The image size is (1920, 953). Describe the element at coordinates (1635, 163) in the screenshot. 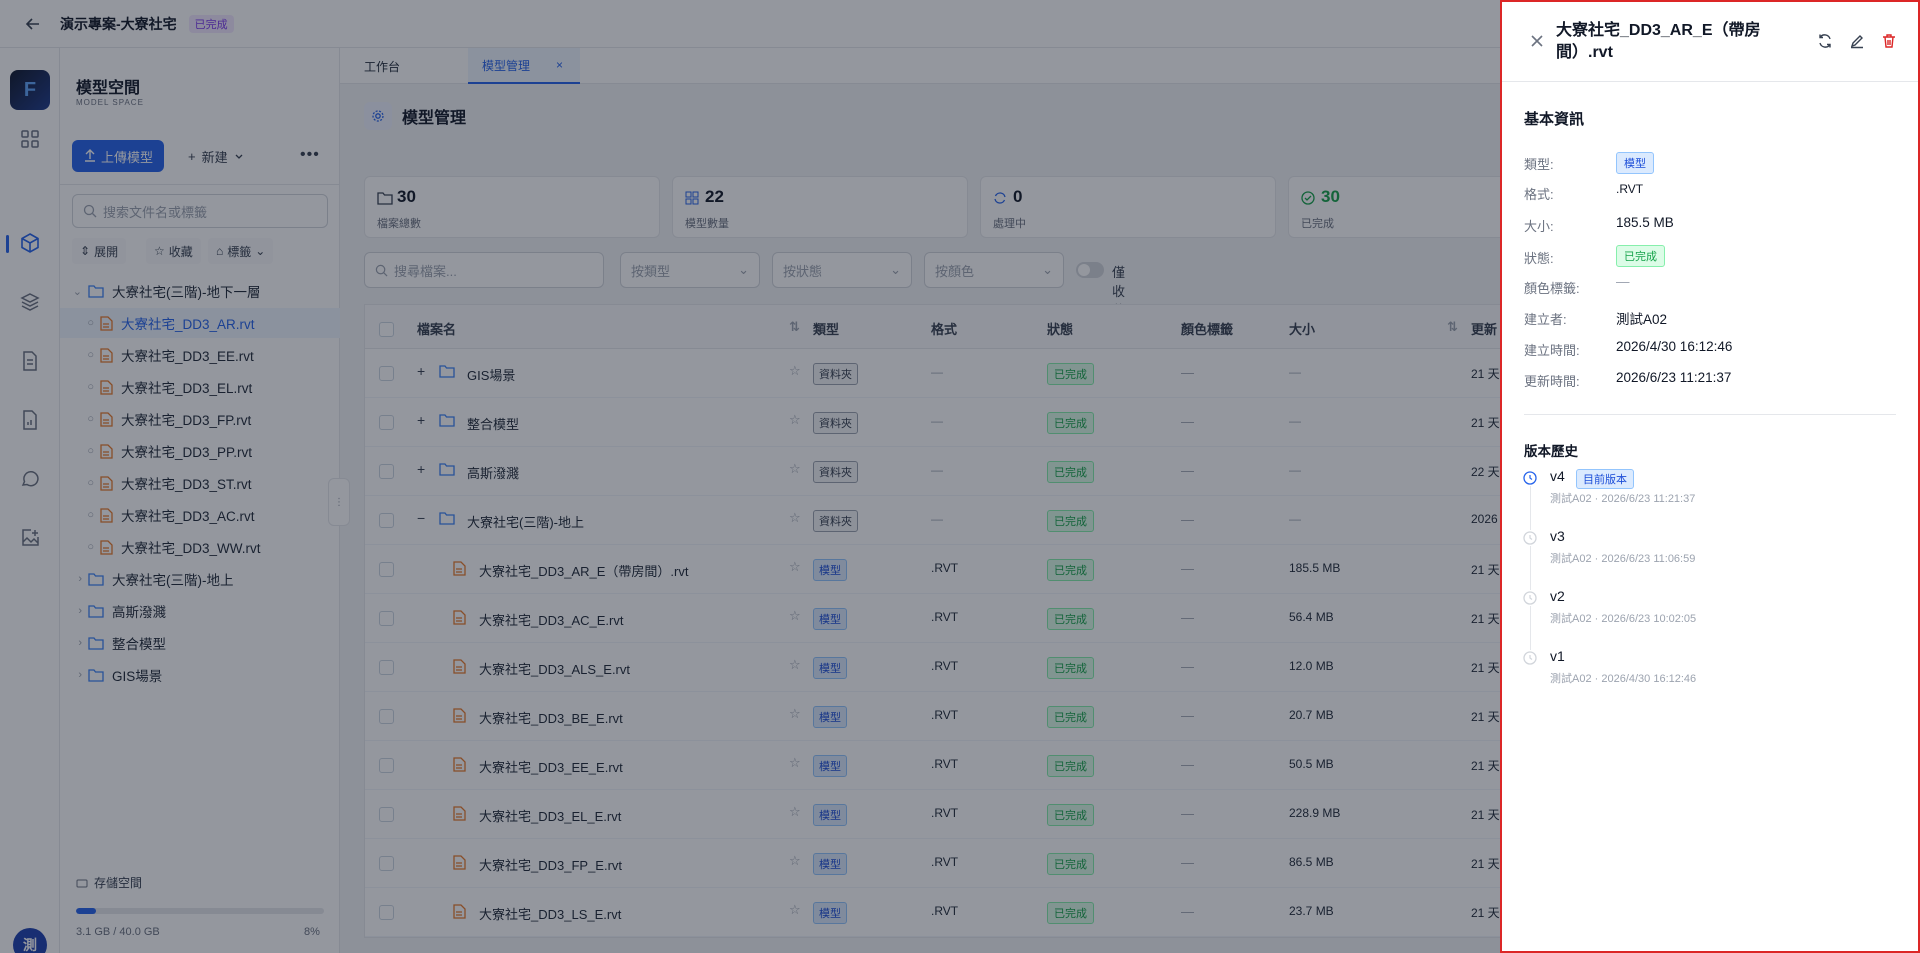

I see `type-badge: 模型` at that location.